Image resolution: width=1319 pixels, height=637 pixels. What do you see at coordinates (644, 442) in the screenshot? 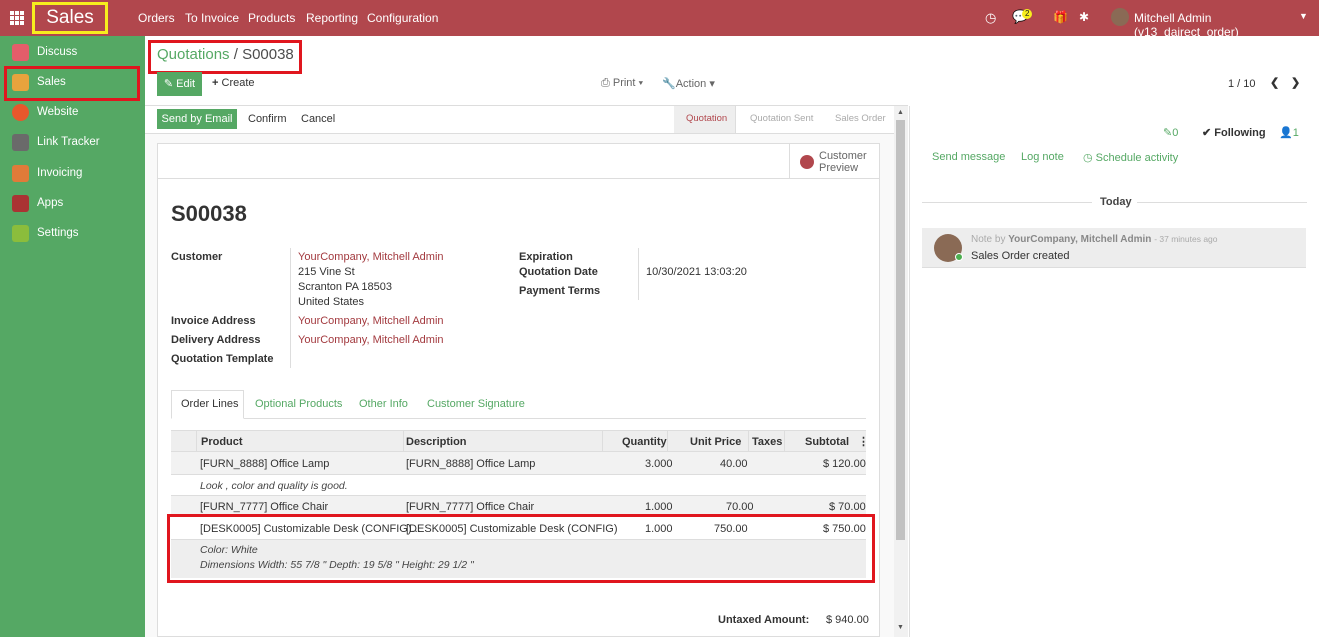
I see `column-header-quantity: Quantity` at bounding box center [644, 442].